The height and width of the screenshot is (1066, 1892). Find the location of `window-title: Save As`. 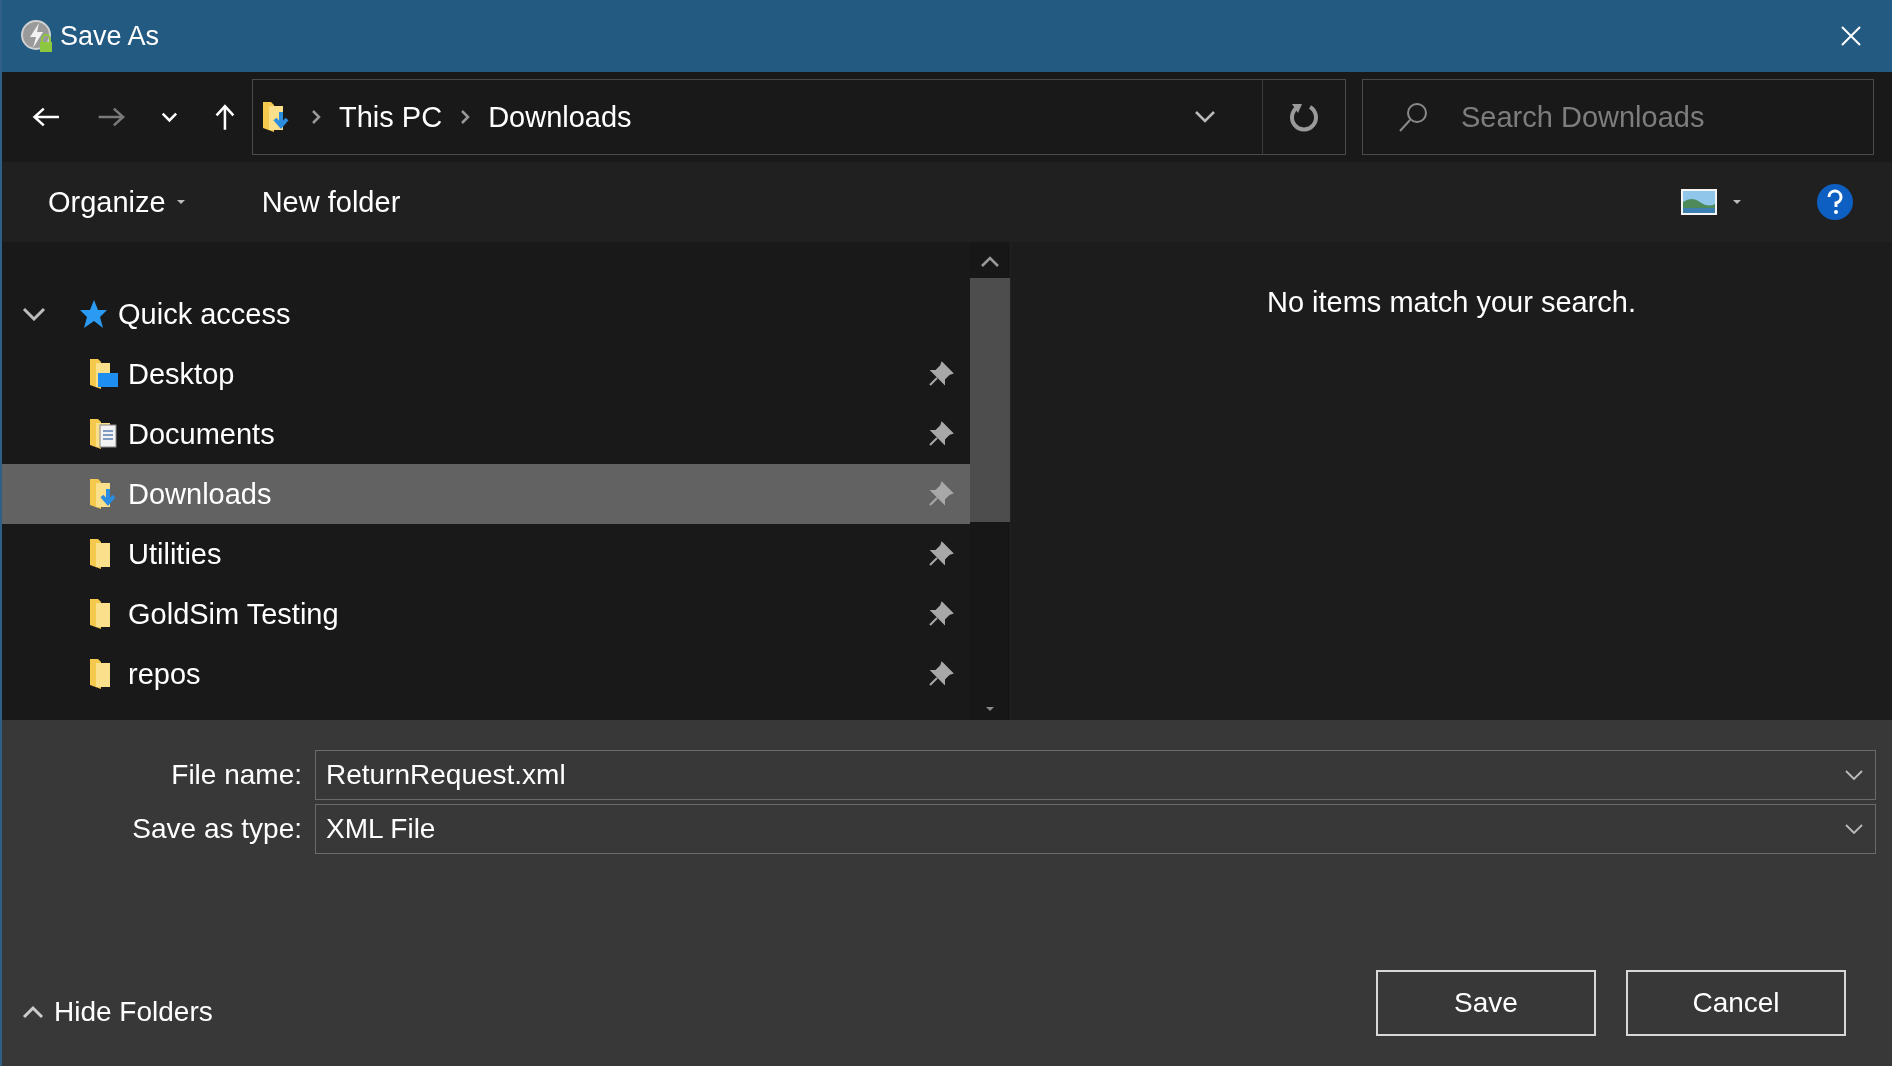

window-title: Save As is located at coordinates (110, 36).